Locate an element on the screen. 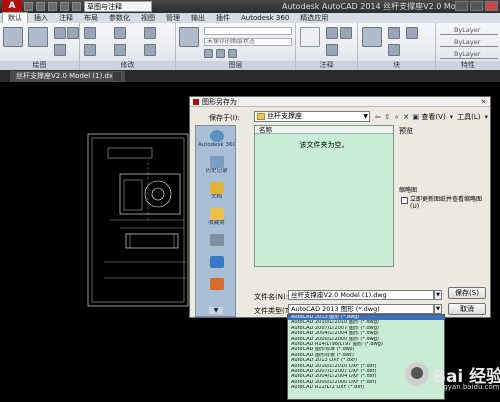  desktop-icon is located at coordinates (216, 262).